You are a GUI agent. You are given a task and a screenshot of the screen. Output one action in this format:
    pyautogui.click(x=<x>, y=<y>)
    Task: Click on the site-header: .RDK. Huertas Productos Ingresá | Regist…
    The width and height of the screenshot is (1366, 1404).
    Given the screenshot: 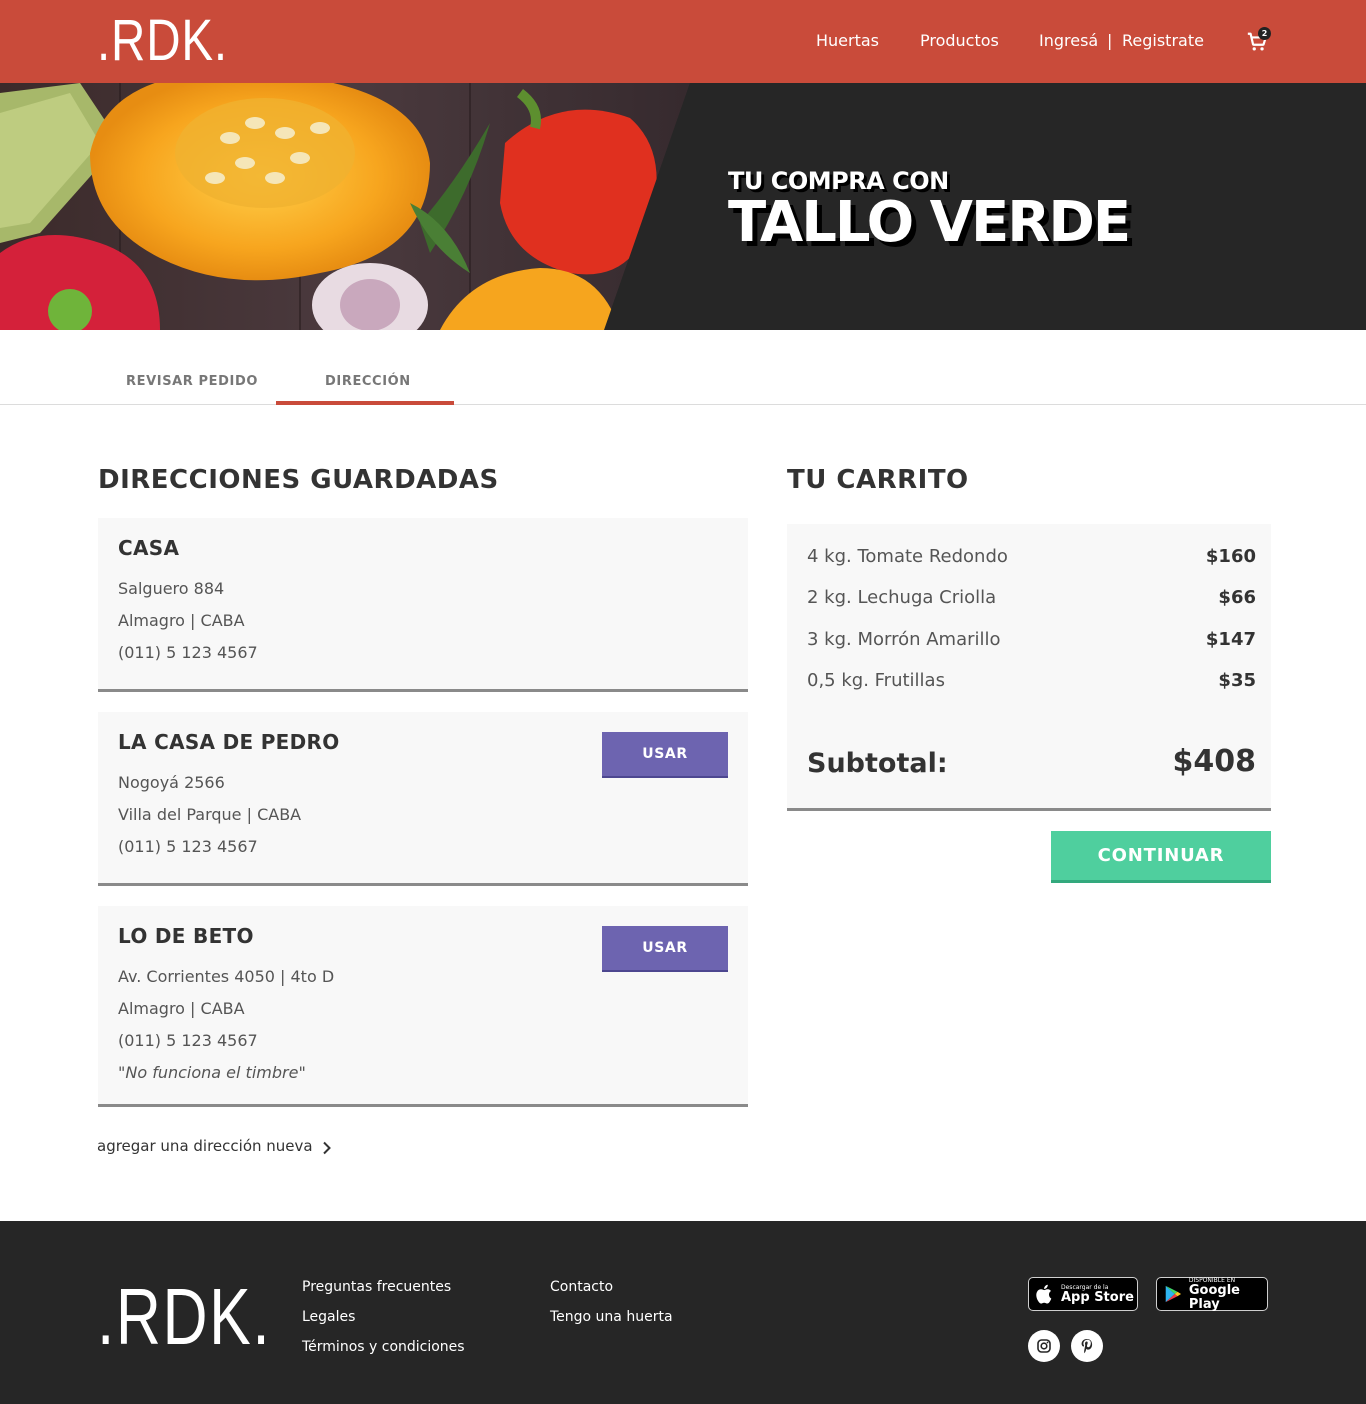 What is the action you would take?
    pyautogui.click(x=683, y=41)
    